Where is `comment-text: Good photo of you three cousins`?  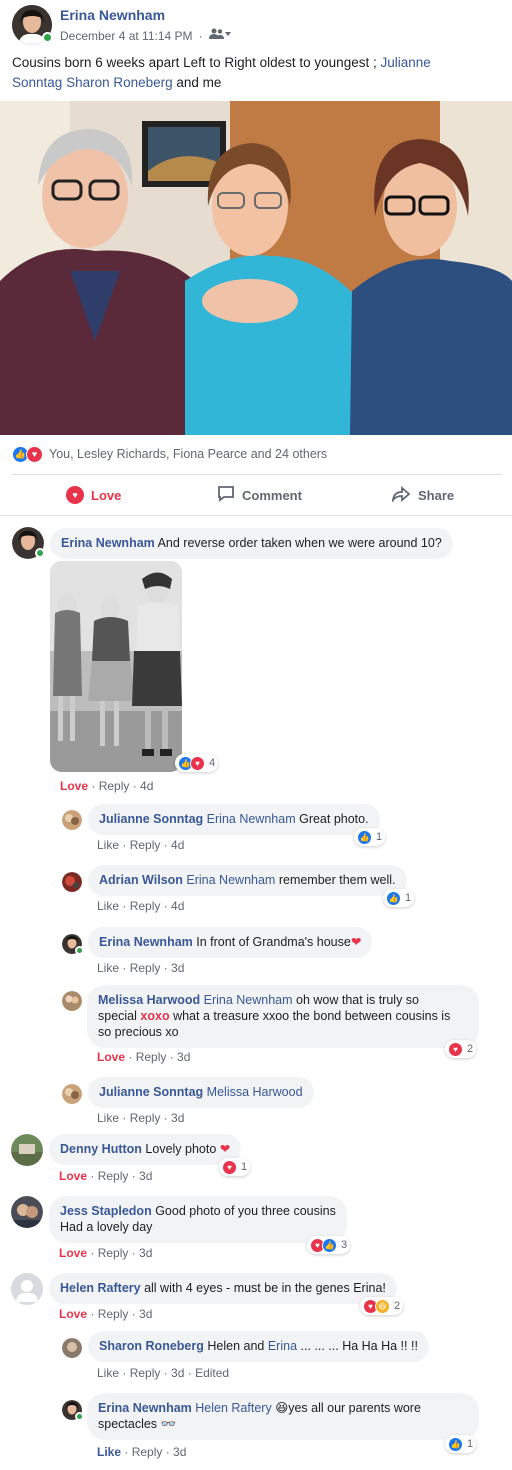 comment-text: Good photo of you three cousins is located at coordinates (245, 1211).